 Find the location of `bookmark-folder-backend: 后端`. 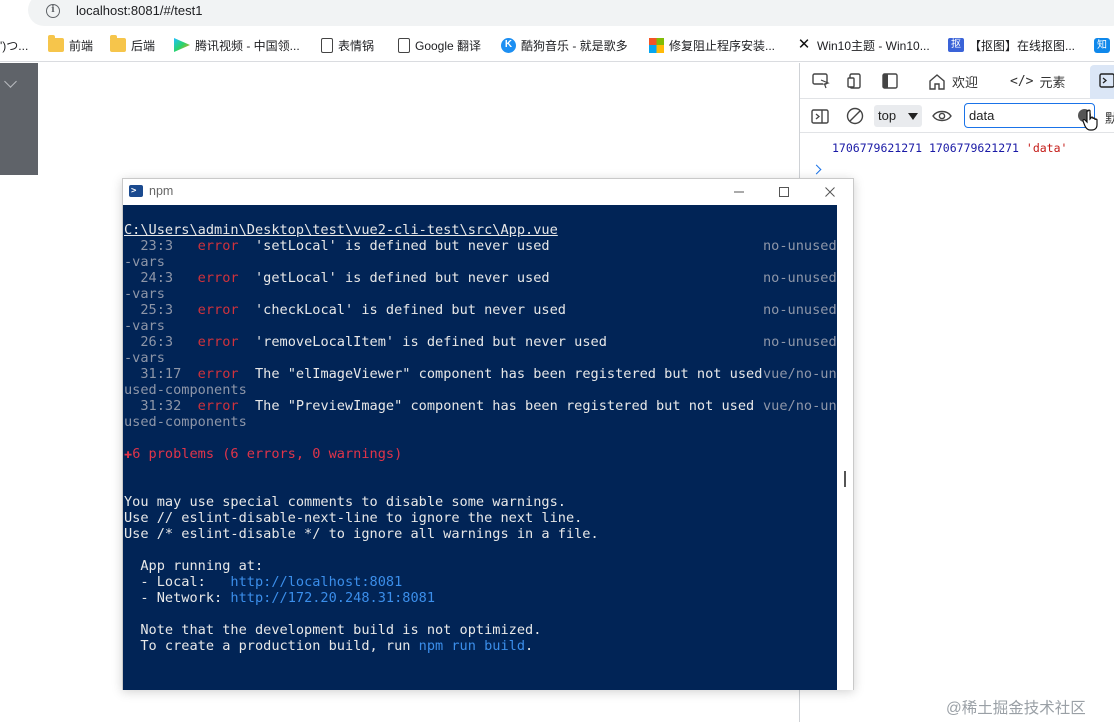

bookmark-folder-backend: 后端 is located at coordinates (132, 44).